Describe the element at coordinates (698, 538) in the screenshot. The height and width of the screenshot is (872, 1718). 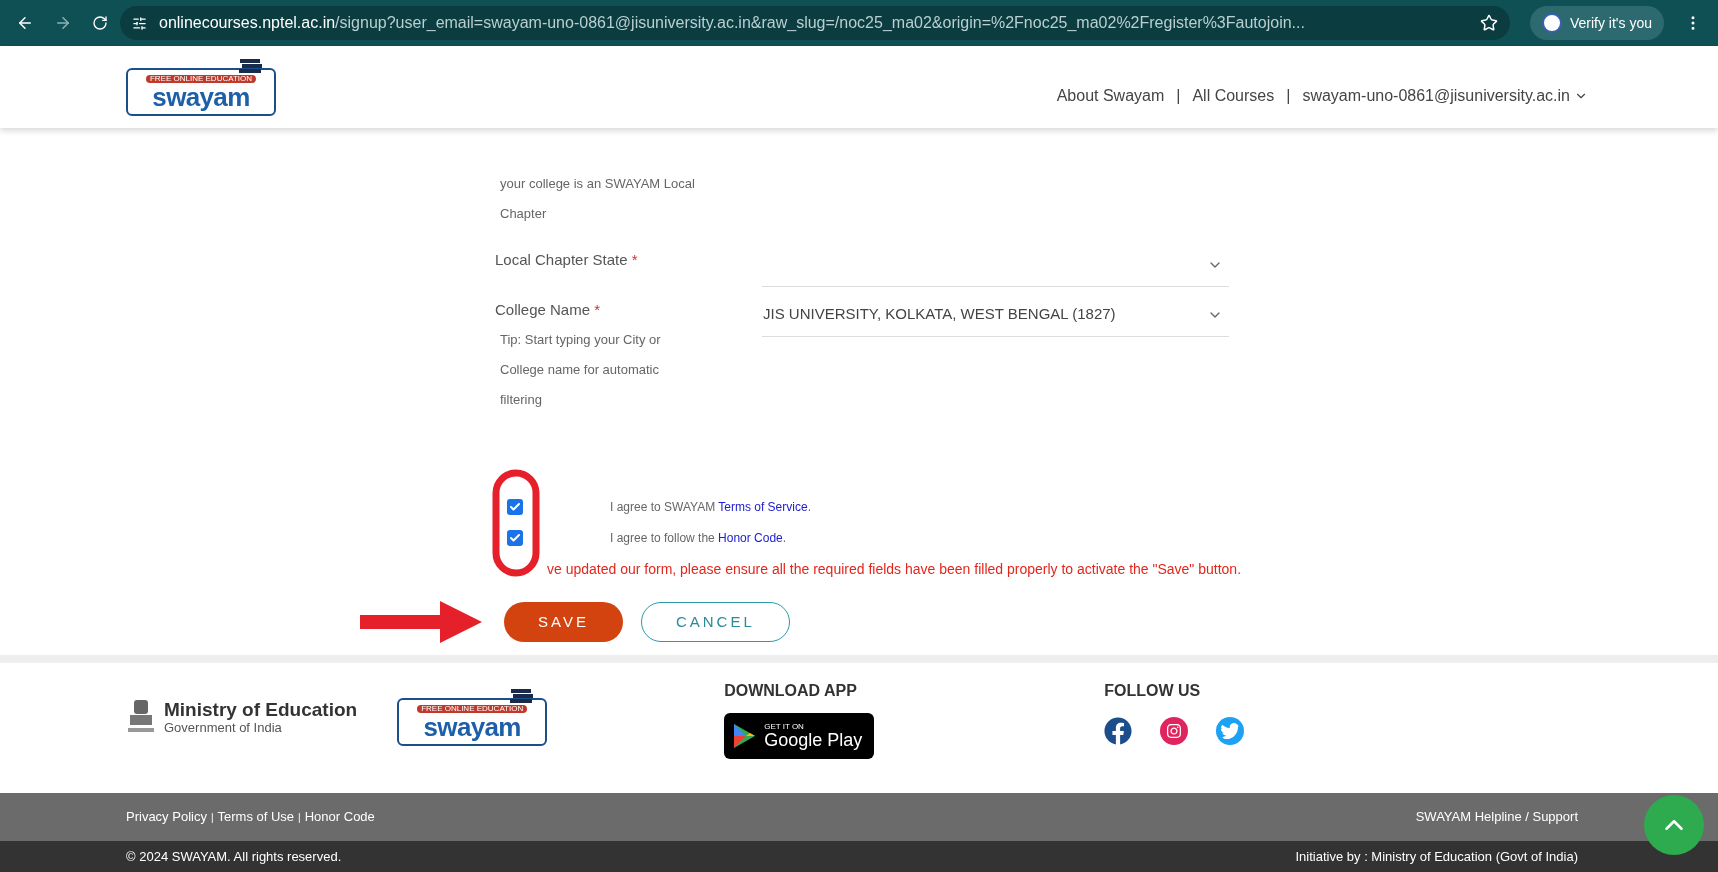
I see `agreement-text: I agree to follow the Honor Code.` at that location.